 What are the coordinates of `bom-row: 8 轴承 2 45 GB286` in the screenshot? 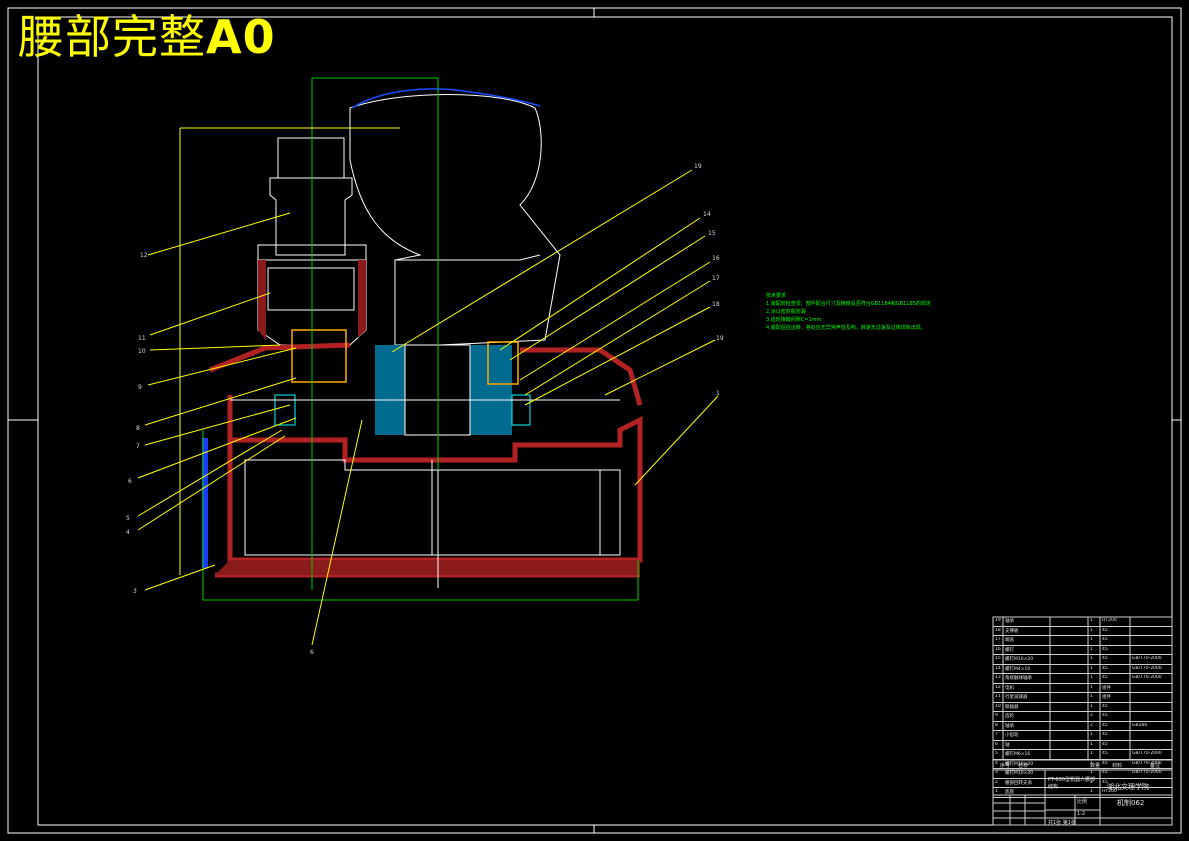 It's located at (1082, 726).